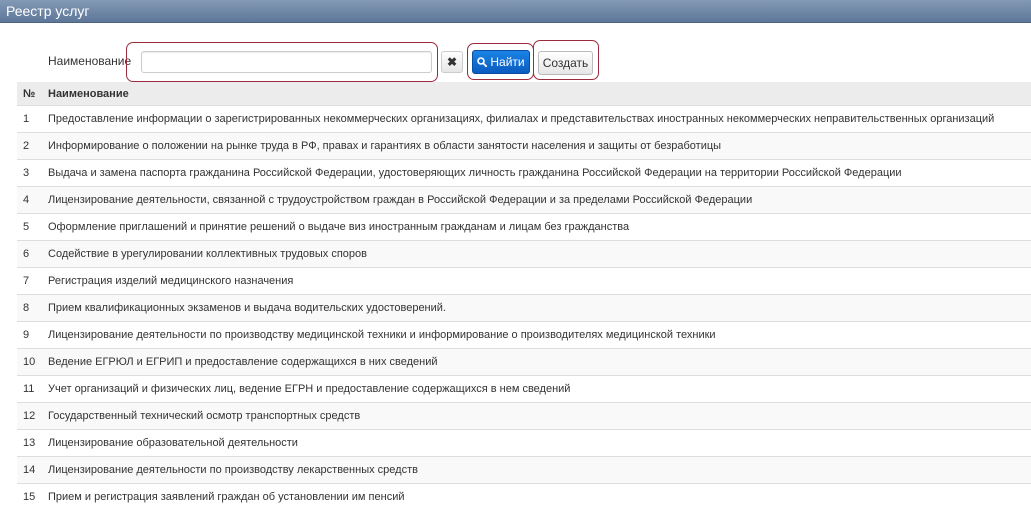  What do you see at coordinates (482, 62) in the screenshot?
I see `search-icon` at bounding box center [482, 62].